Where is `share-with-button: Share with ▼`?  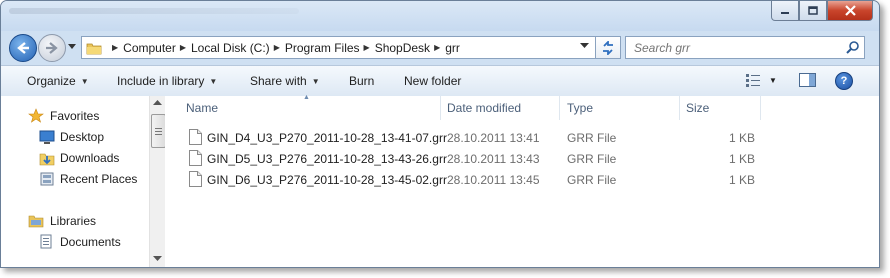 share-with-button: Share with ▼ is located at coordinates (285, 81).